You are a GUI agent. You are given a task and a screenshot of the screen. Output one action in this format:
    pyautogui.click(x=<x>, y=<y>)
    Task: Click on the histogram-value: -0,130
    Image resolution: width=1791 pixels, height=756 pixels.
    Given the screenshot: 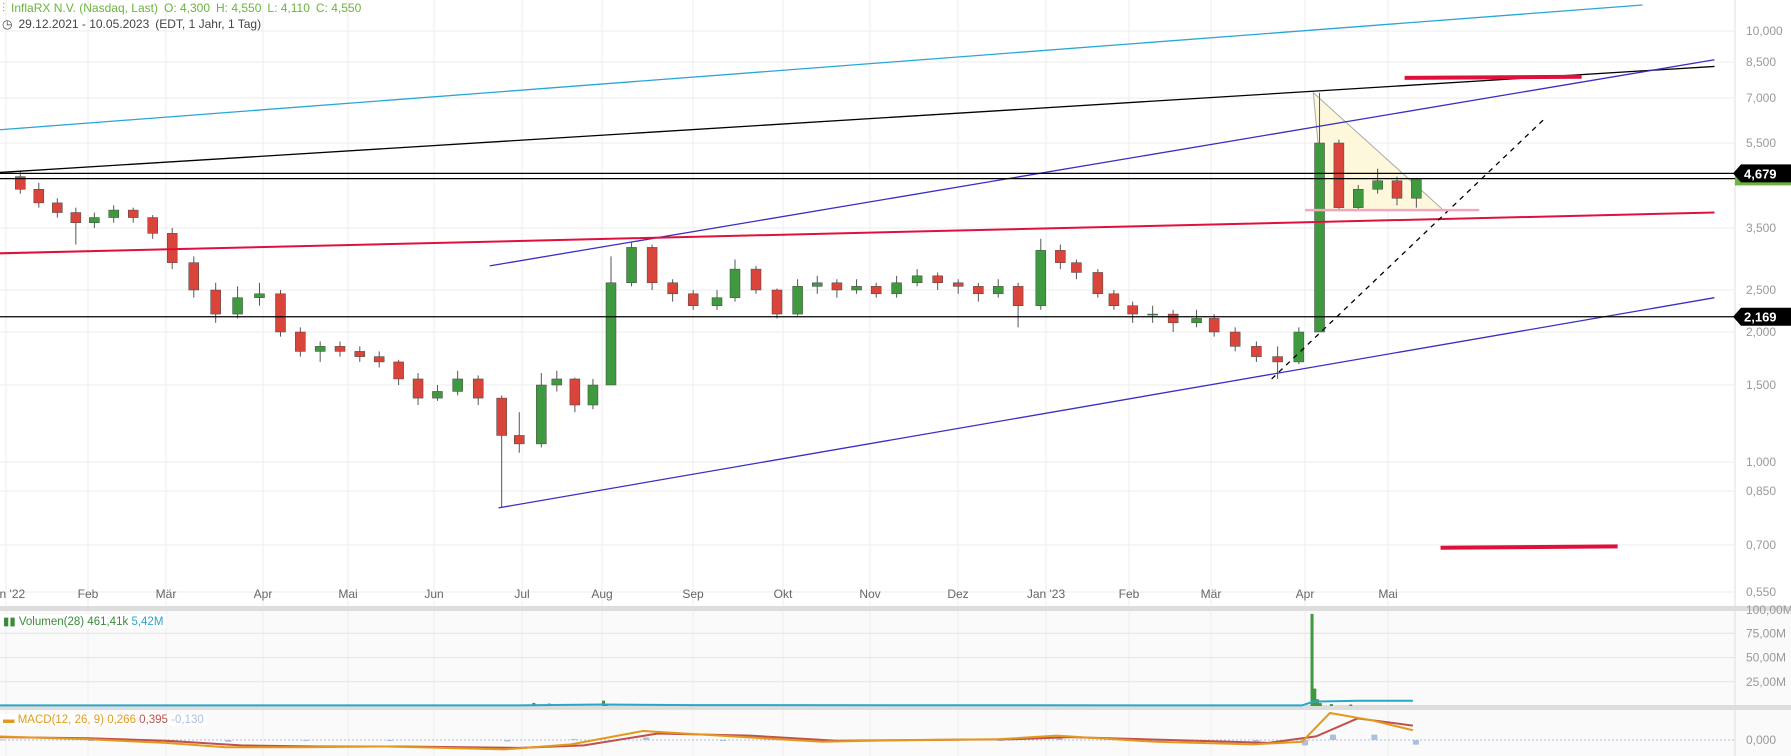 What is the action you would take?
    pyautogui.click(x=187, y=720)
    